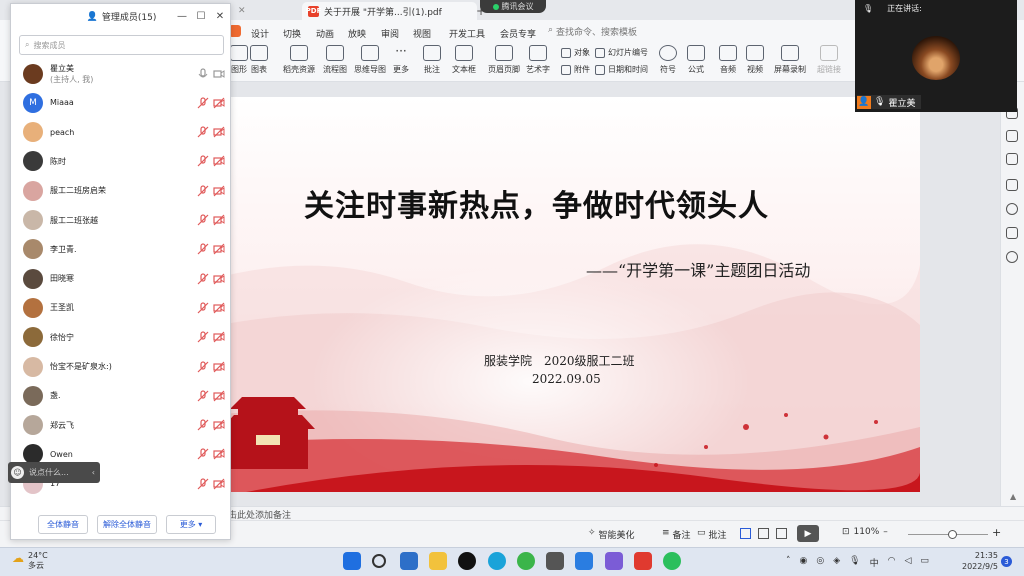 This screenshot has width=1024, height=576. What do you see at coordinates (120, 190) in the screenshot?
I see `member-row: 服工二班房启荣` at bounding box center [120, 190].